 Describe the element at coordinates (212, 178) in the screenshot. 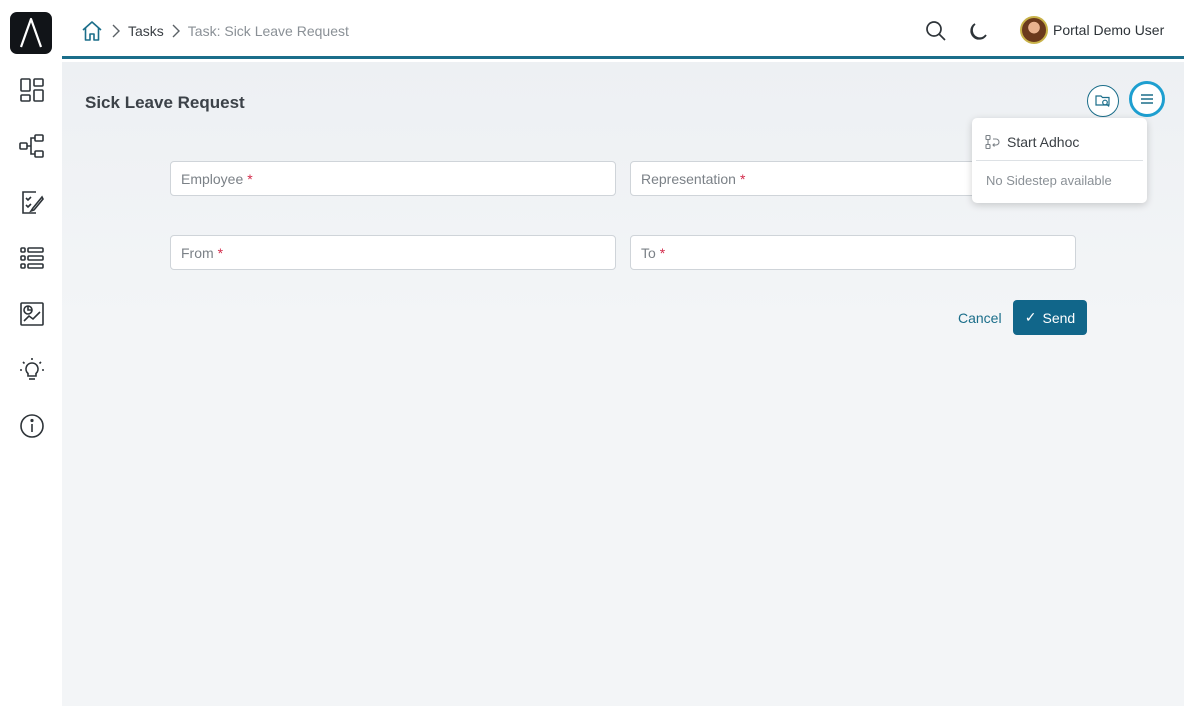

I see `employee-label: Employee` at that location.